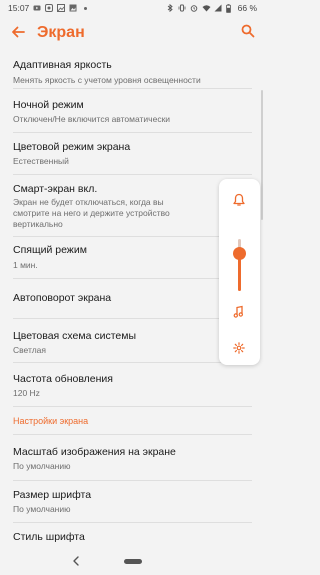 This screenshot has width=320, height=575. What do you see at coordinates (132, 501) in the screenshot?
I see `setting-font-size: Размер шрифта По умолчанию` at bounding box center [132, 501].